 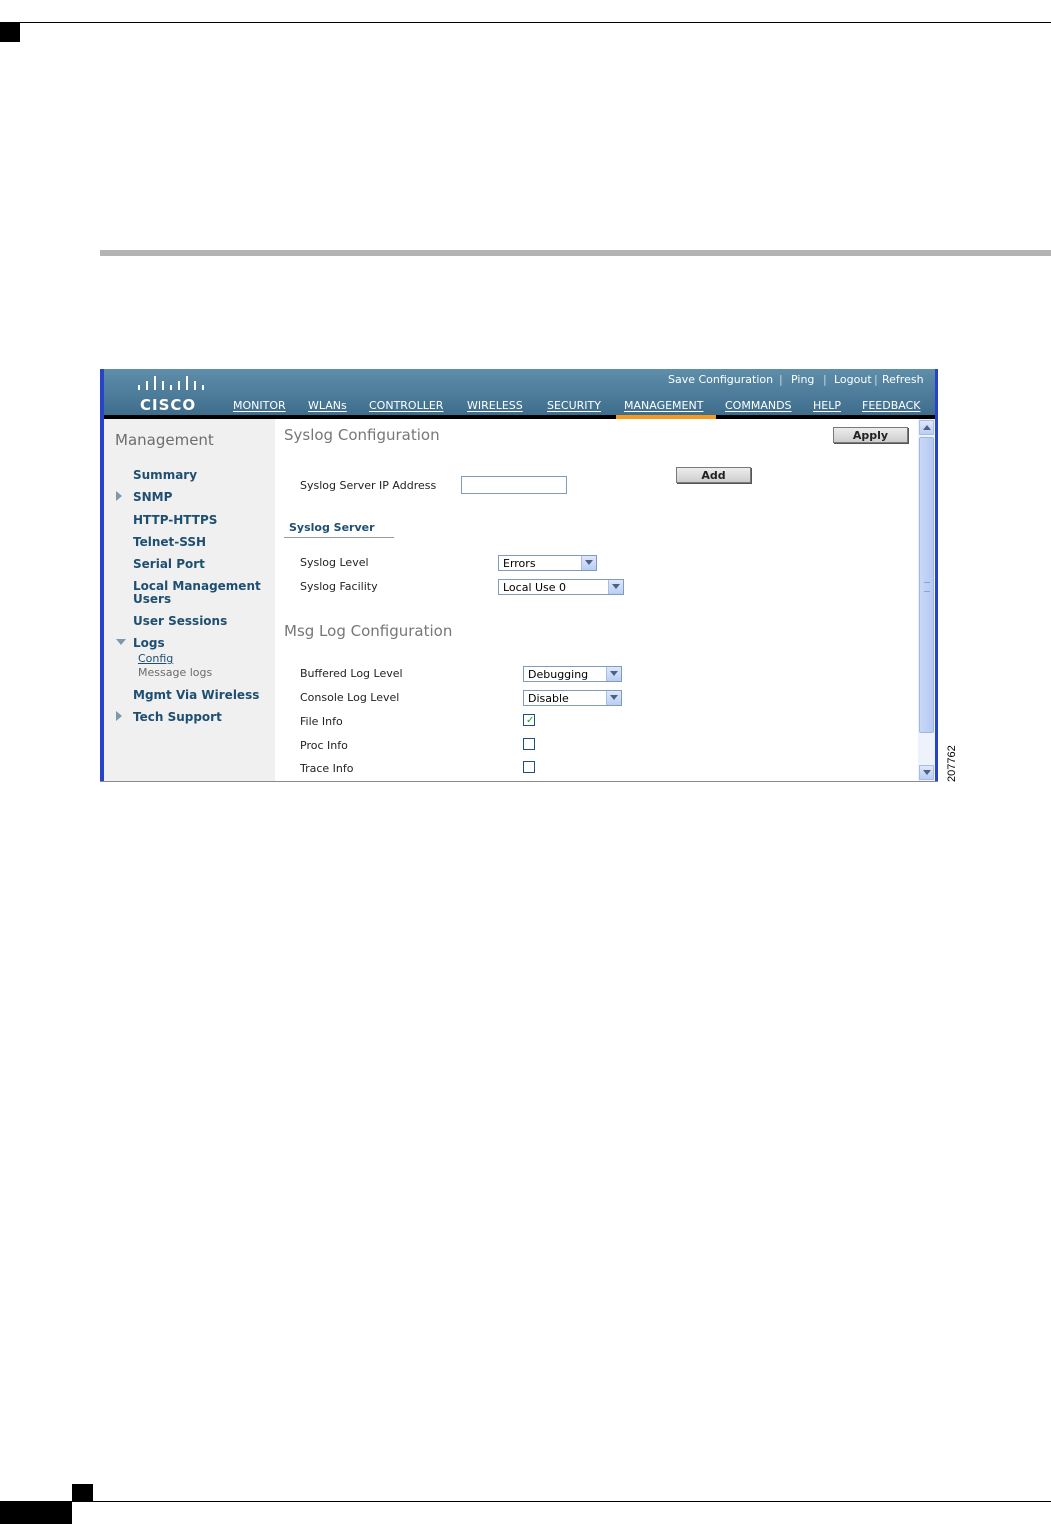 I want to click on page-corner-mark, so click(x=10, y=32).